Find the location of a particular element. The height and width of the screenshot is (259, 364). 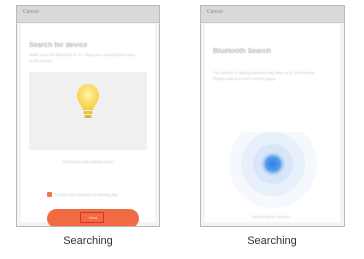

screen-heading: Bluetooth Search is located at coordinates (242, 51).